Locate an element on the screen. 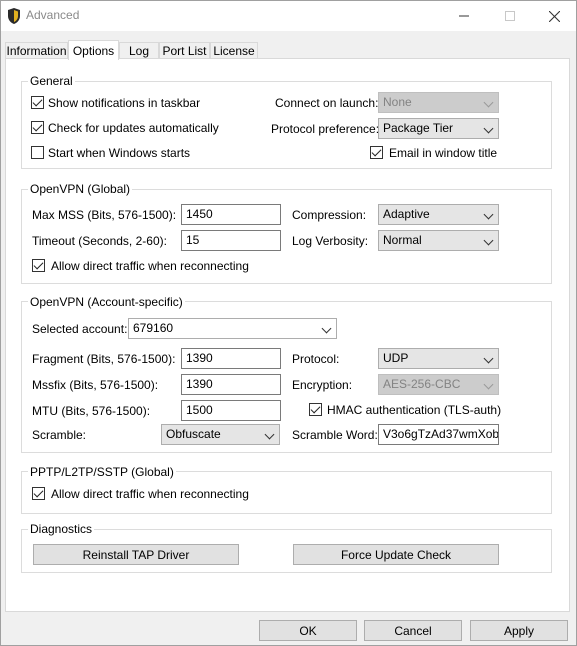  log-verbosity-label: Log Verbosity: is located at coordinates (330, 241).